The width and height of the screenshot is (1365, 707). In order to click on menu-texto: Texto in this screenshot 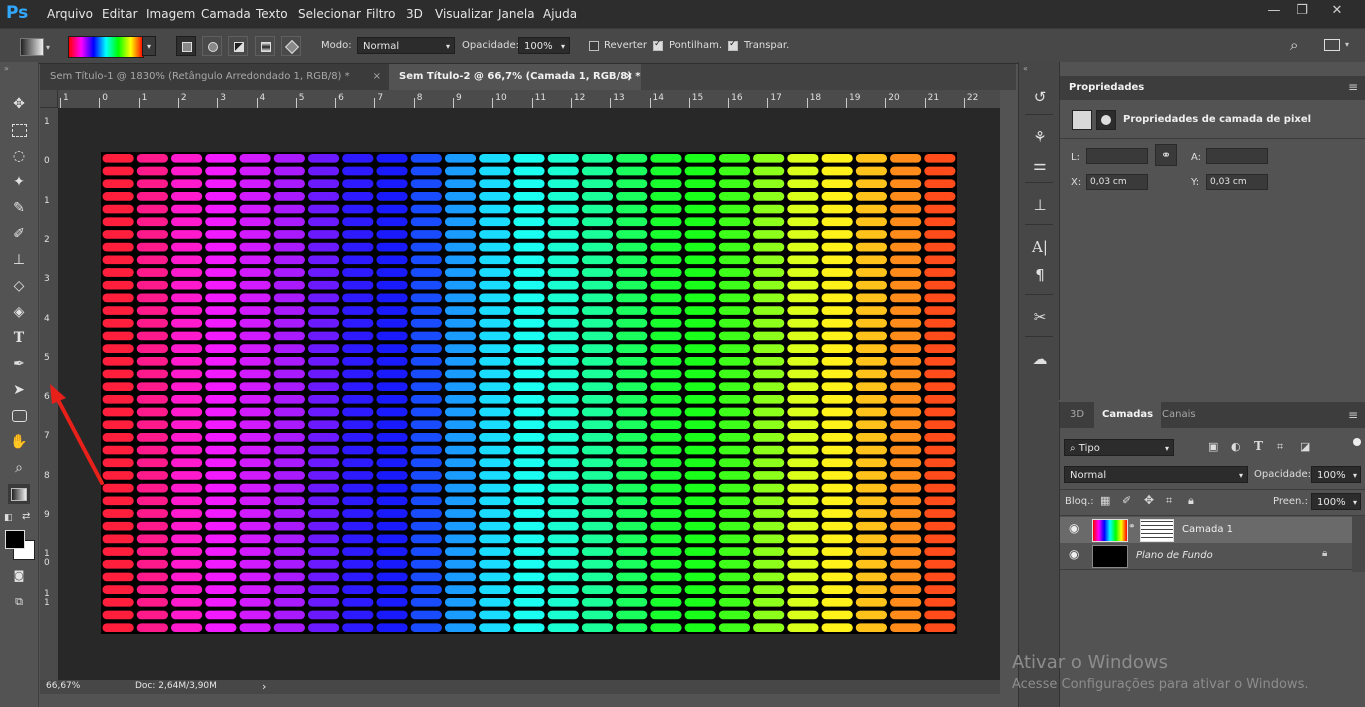, I will do `click(272, 14)`.